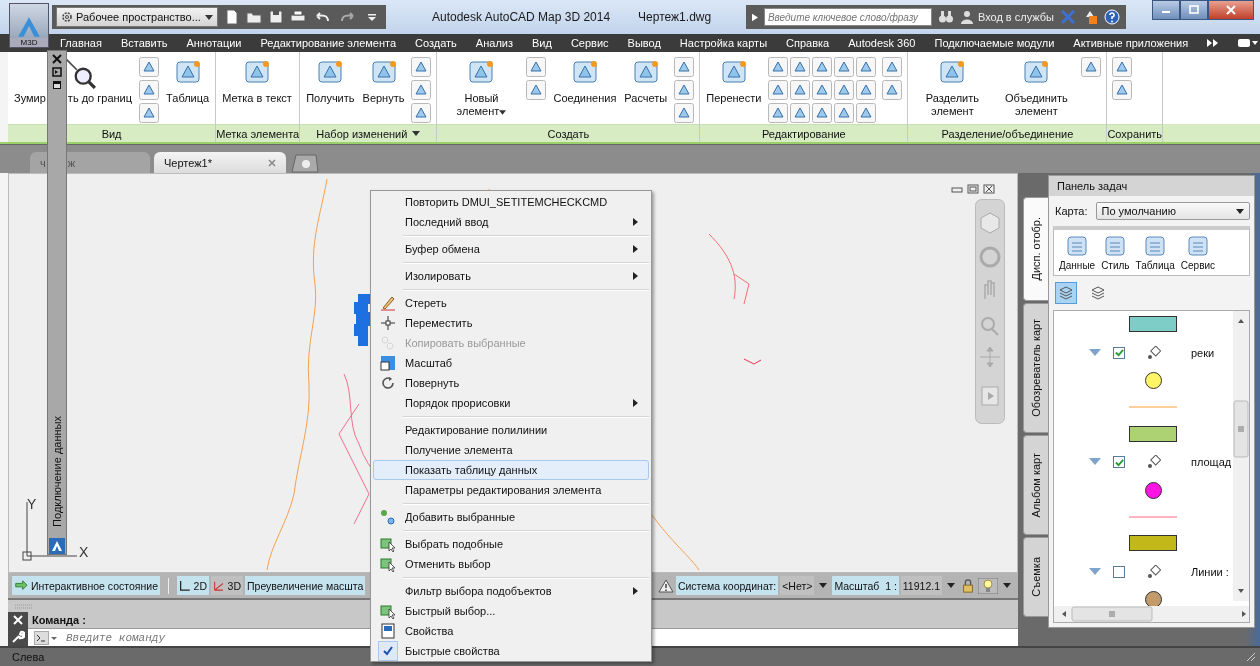 The width and height of the screenshot is (1260, 666). I want to click on panel-title: Сохранить, so click(1135, 133).